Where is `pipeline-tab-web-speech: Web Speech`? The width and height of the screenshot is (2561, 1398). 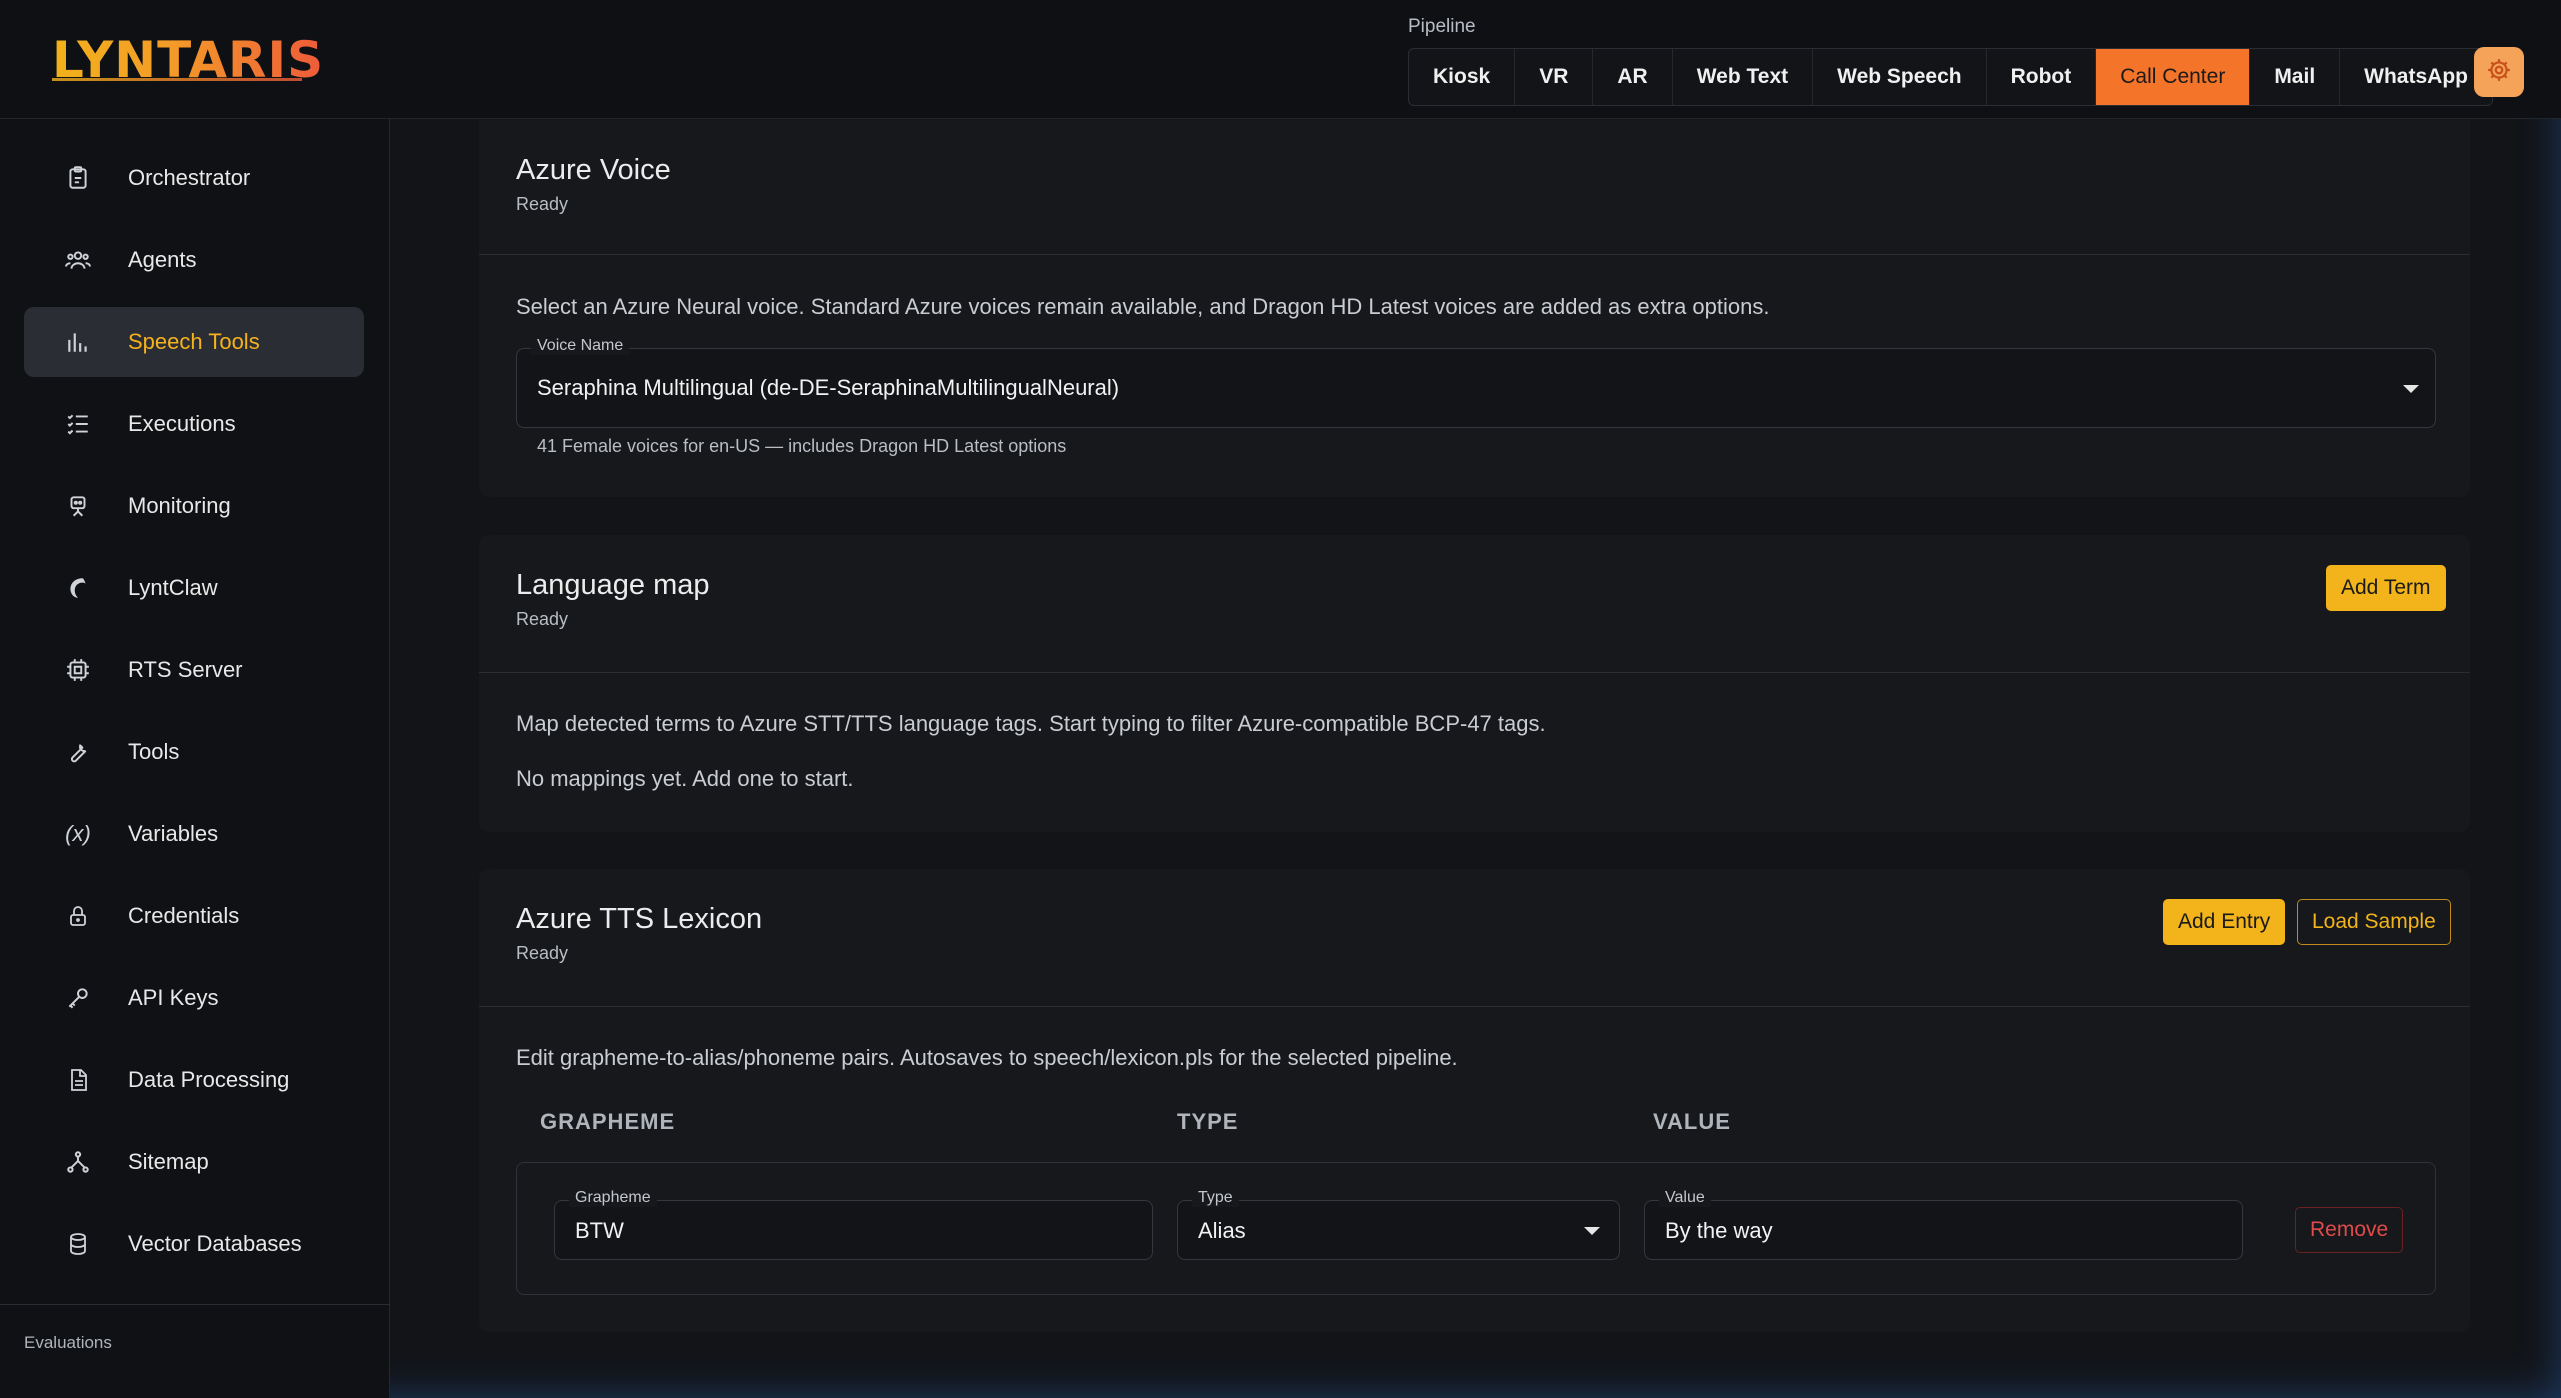 pipeline-tab-web-speech: Web Speech is located at coordinates (1900, 77).